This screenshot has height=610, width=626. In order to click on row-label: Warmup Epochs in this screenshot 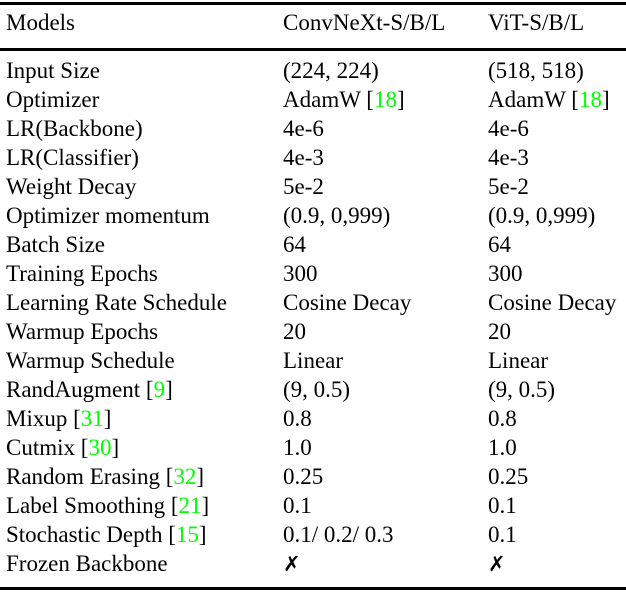, I will do `click(138, 334)`.